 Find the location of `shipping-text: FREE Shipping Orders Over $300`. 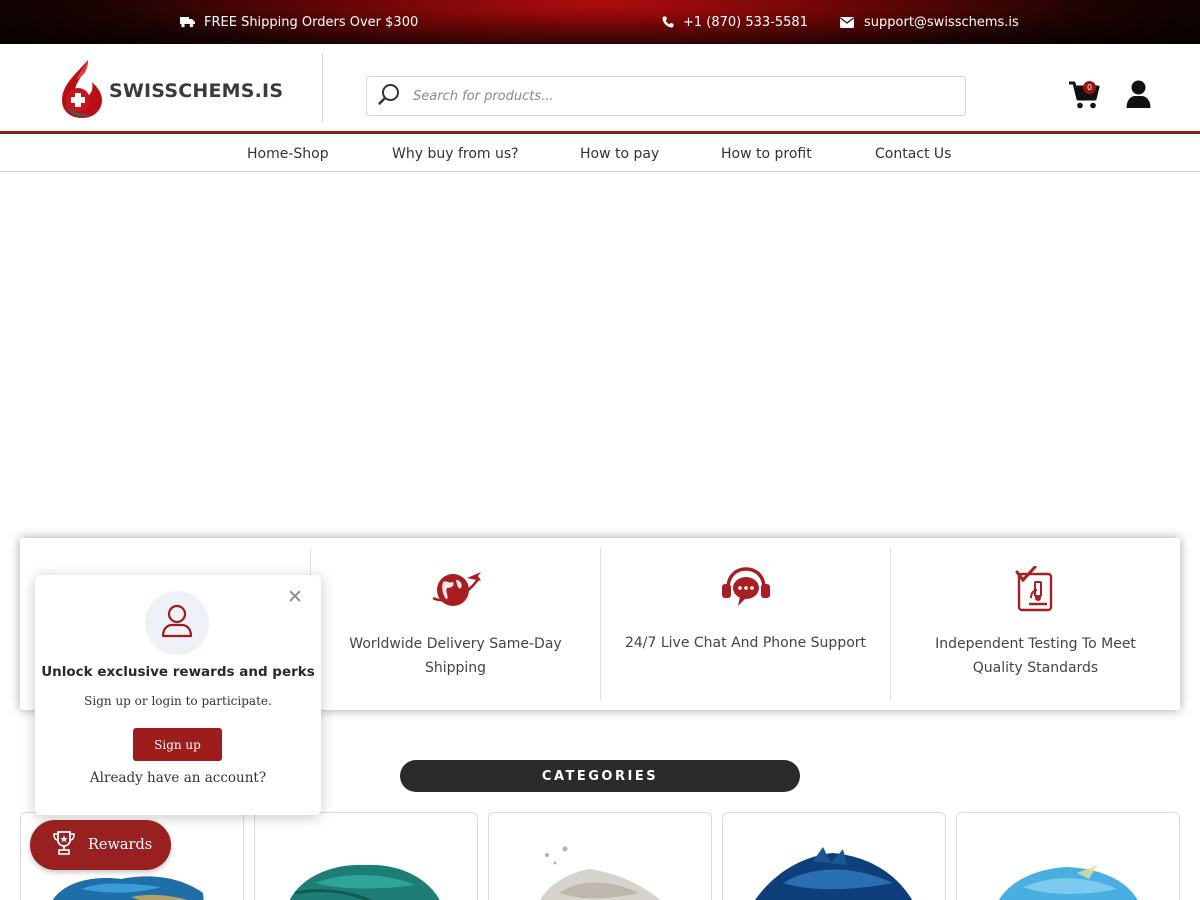

shipping-text: FREE Shipping Orders Over $300 is located at coordinates (311, 22).